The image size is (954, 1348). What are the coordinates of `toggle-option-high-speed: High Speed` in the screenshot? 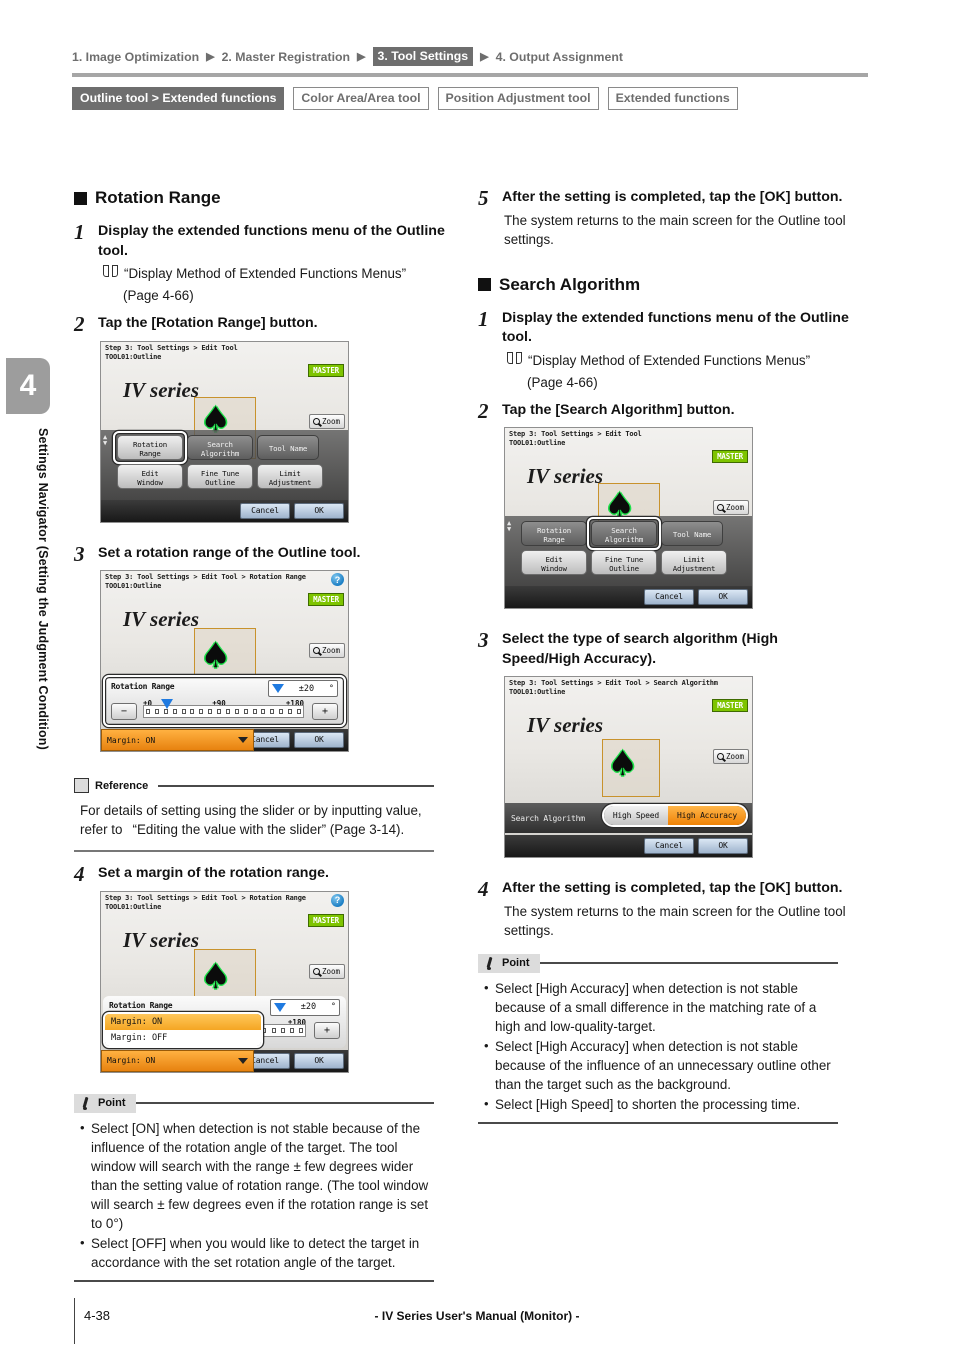 It's located at (635, 815).